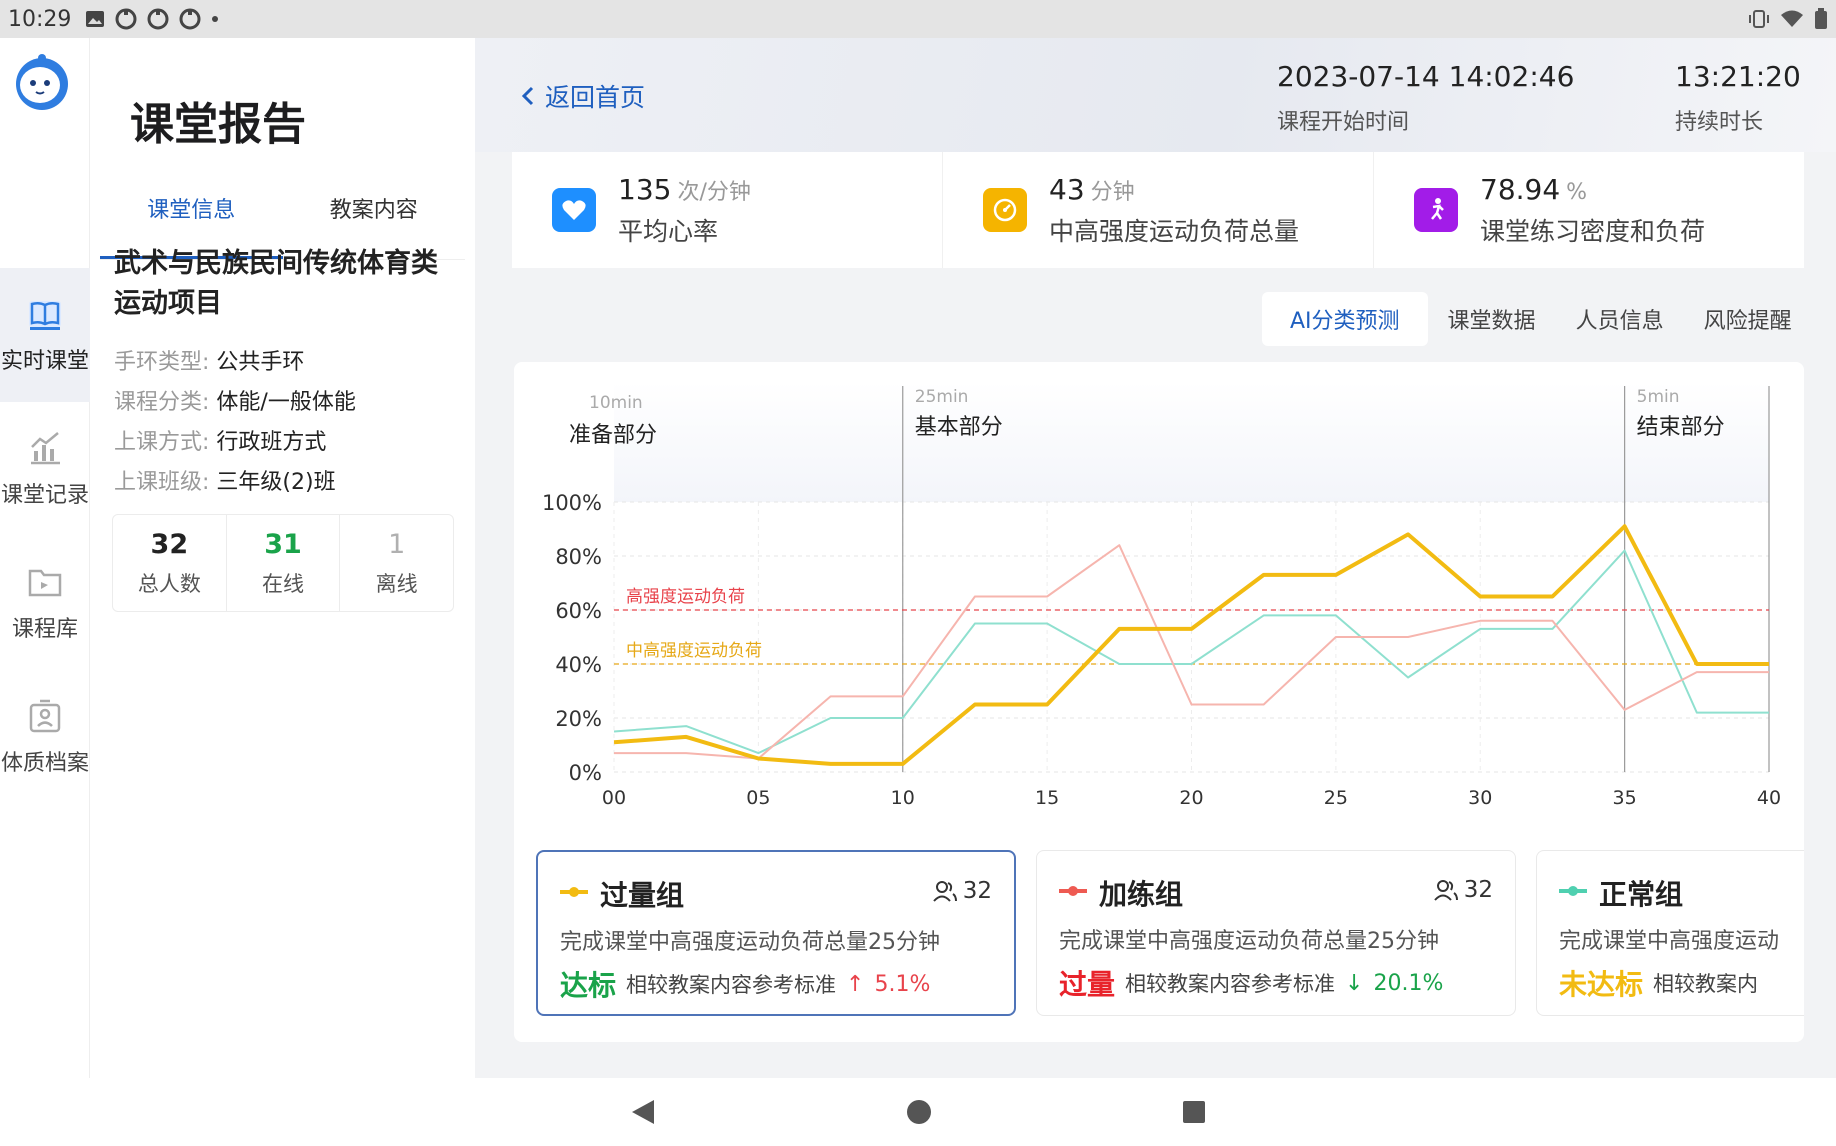 The image size is (1836, 1146). Describe the element at coordinates (585, 773) in the screenshot. I see `y-tick-label: 0%` at that location.